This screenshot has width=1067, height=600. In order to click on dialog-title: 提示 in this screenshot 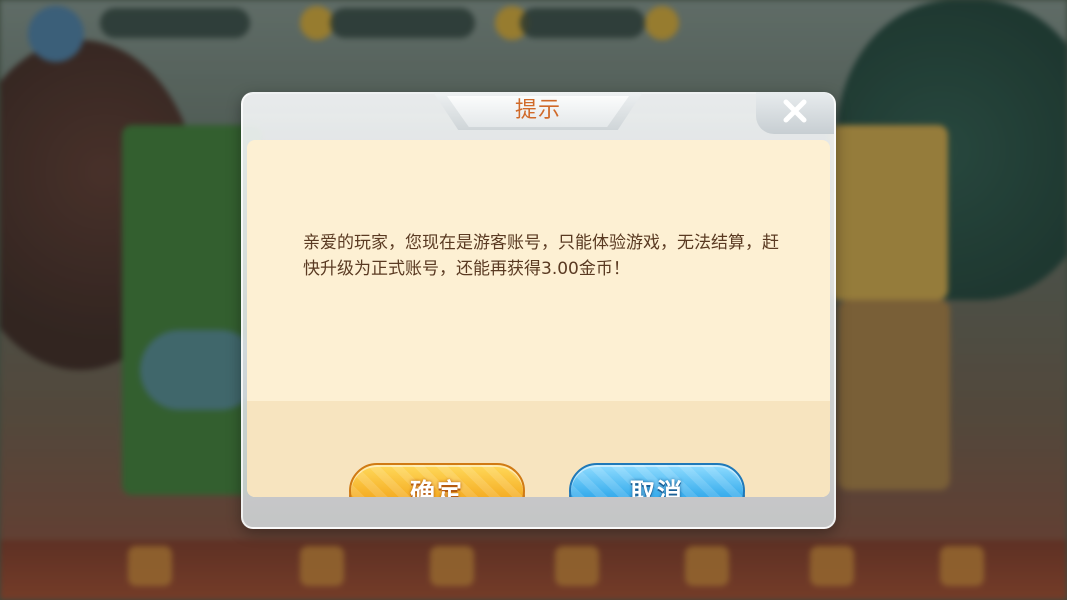, I will do `click(537, 110)`.